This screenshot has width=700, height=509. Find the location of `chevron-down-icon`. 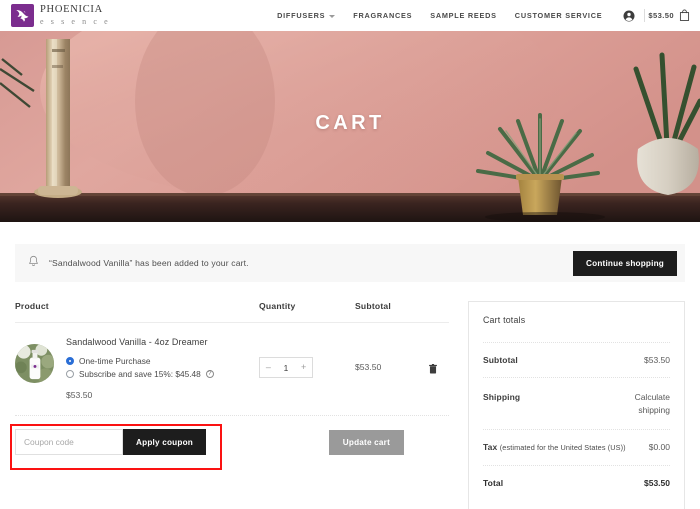

chevron-down-icon is located at coordinates (332, 16).